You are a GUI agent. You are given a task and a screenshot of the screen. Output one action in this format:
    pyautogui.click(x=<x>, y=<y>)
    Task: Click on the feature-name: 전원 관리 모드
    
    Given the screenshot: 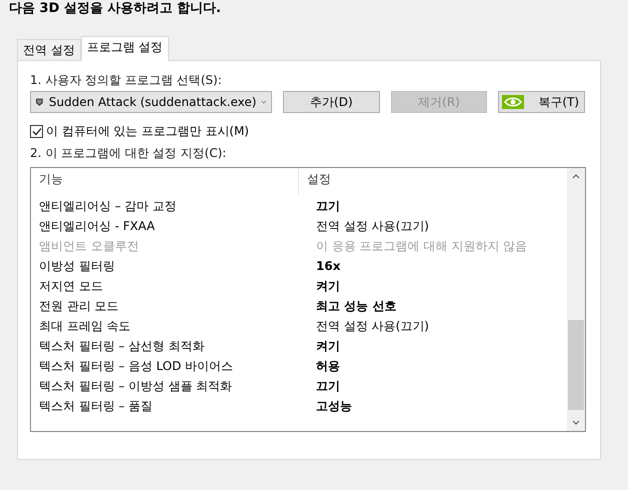 What is the action you would take?
    pyautogui.click(x=79, y=306)
    